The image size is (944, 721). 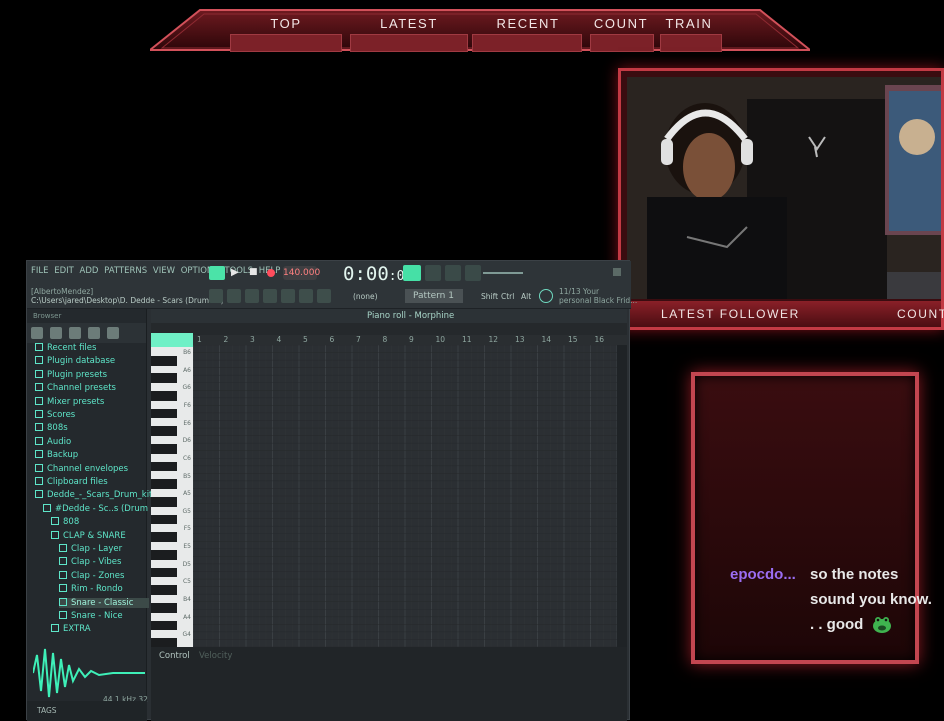 I want to click on sample-waveform, so click(x=89, y=673).